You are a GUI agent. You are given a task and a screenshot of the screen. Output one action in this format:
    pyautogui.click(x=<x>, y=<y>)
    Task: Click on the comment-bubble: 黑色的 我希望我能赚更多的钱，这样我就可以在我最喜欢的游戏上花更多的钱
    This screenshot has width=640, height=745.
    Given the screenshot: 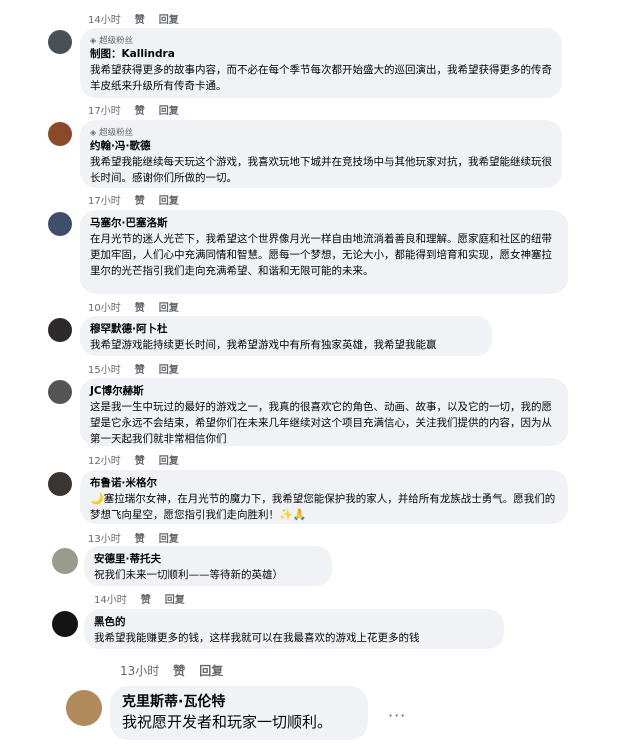 What is the action you would take?
    pyautogui.click(x=294, y=629)
    